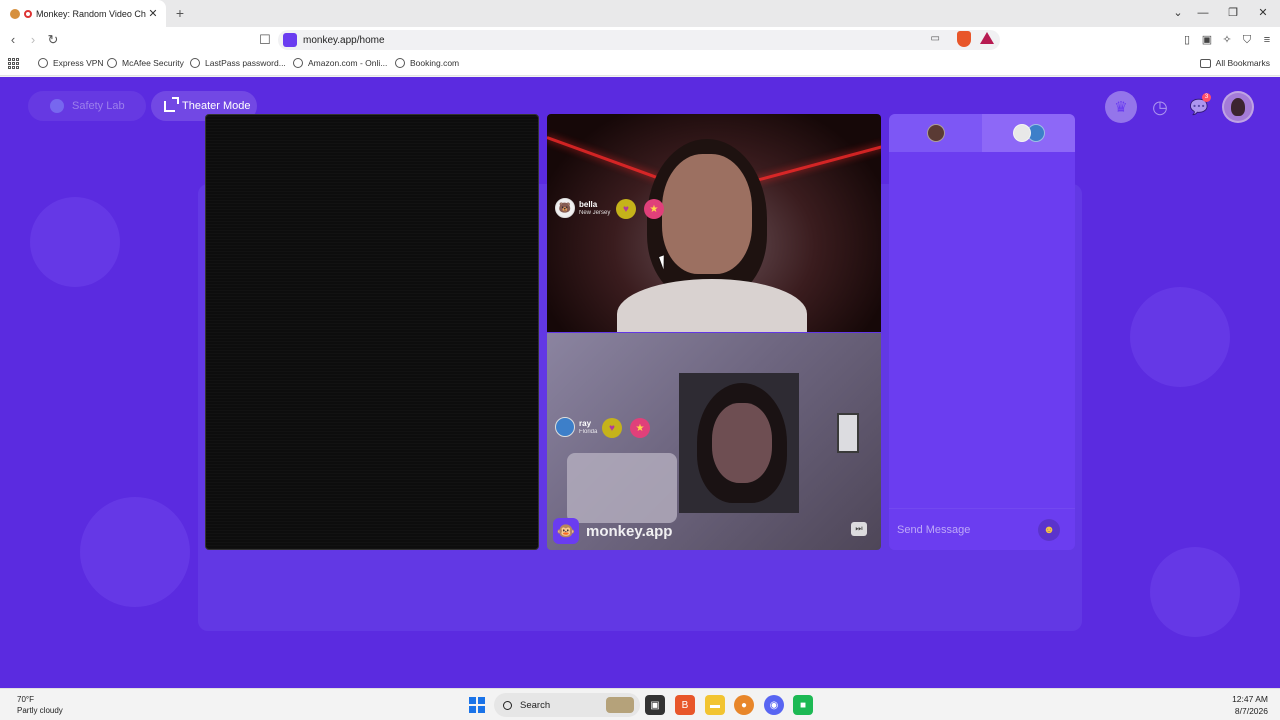 The width and height of the screenshot is (1280, 720). I want to click on background-frame, so click(848, 433).